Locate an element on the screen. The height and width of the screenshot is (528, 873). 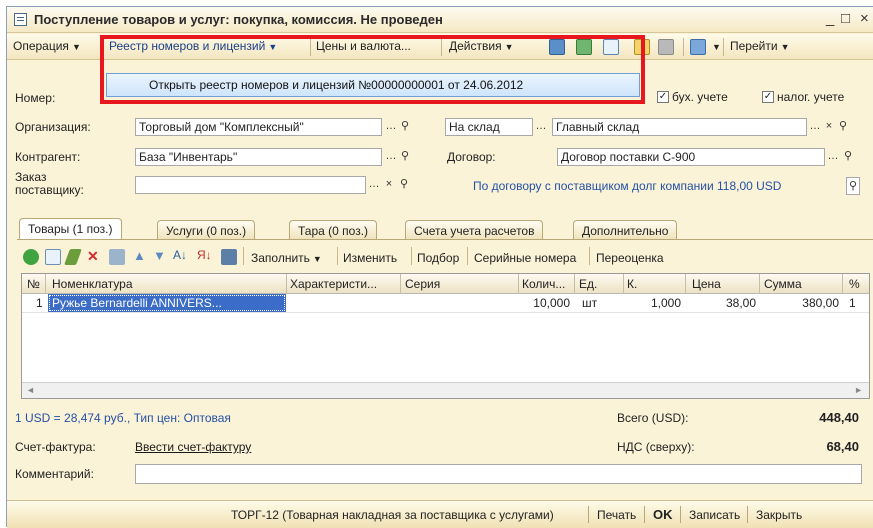
print-dropdown-arrow: ▼ is located at coordinates (715, 46).